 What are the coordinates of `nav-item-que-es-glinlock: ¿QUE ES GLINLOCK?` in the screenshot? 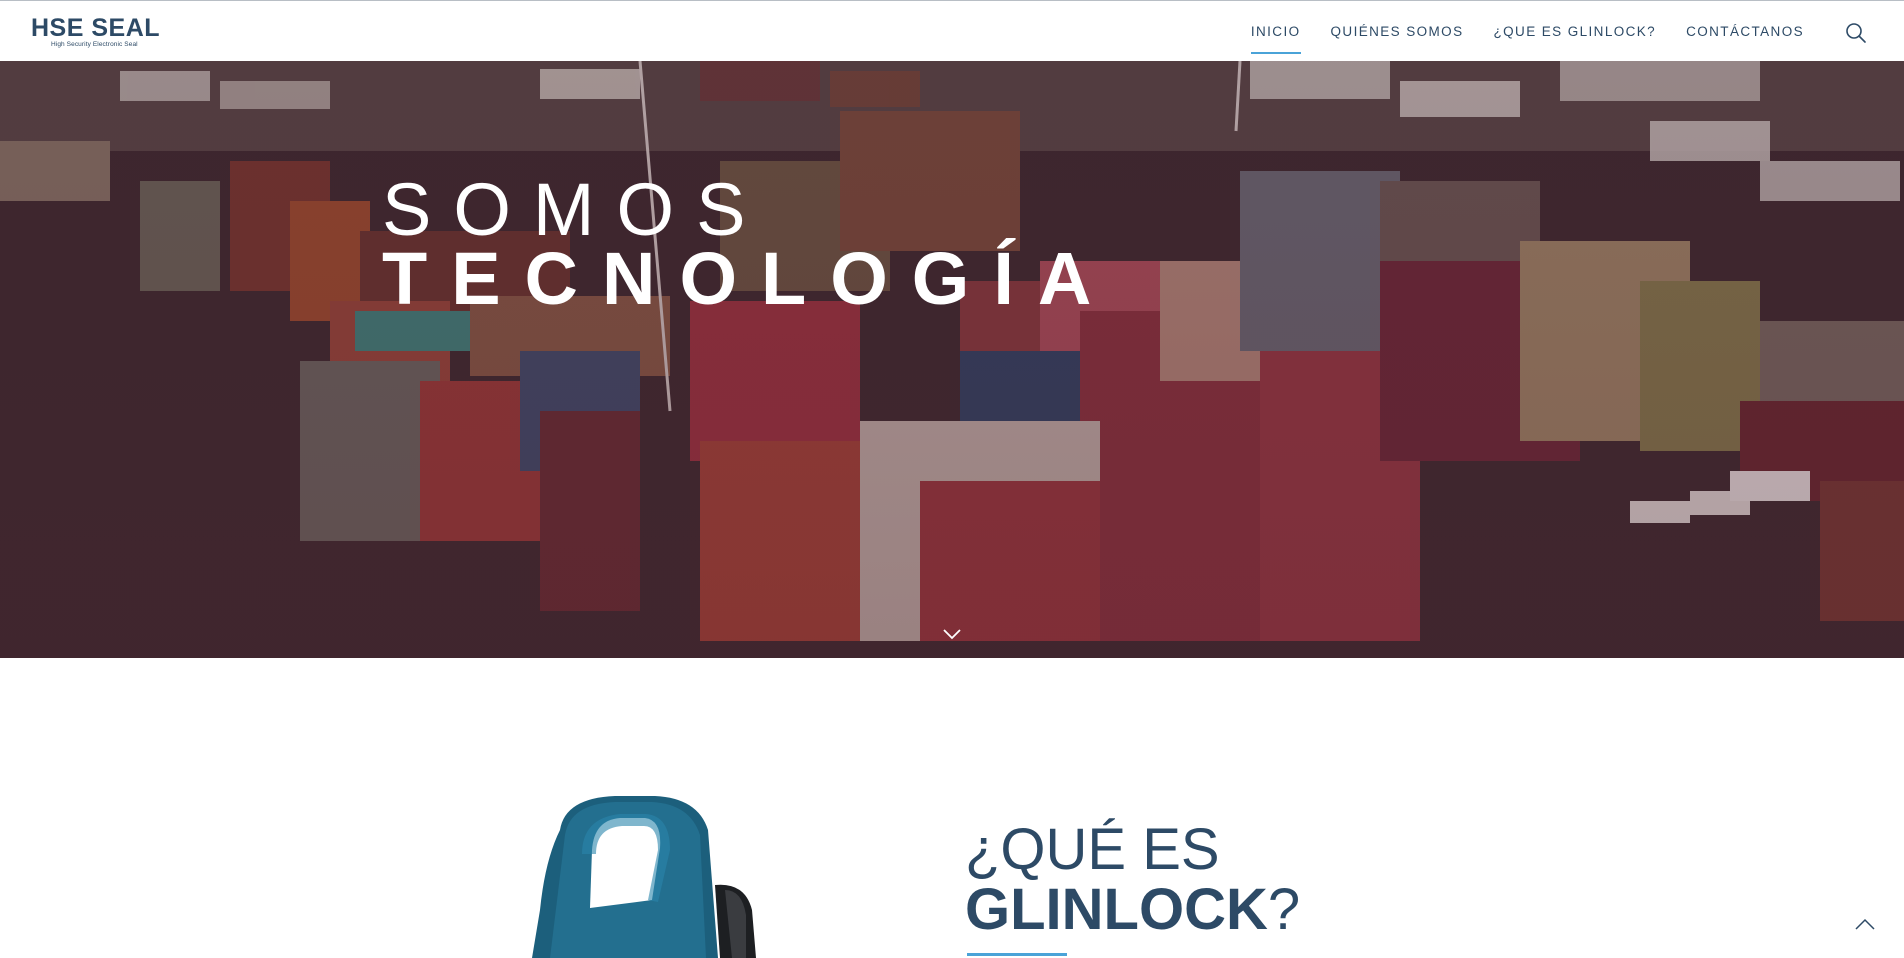 It's located at (1575, 31).